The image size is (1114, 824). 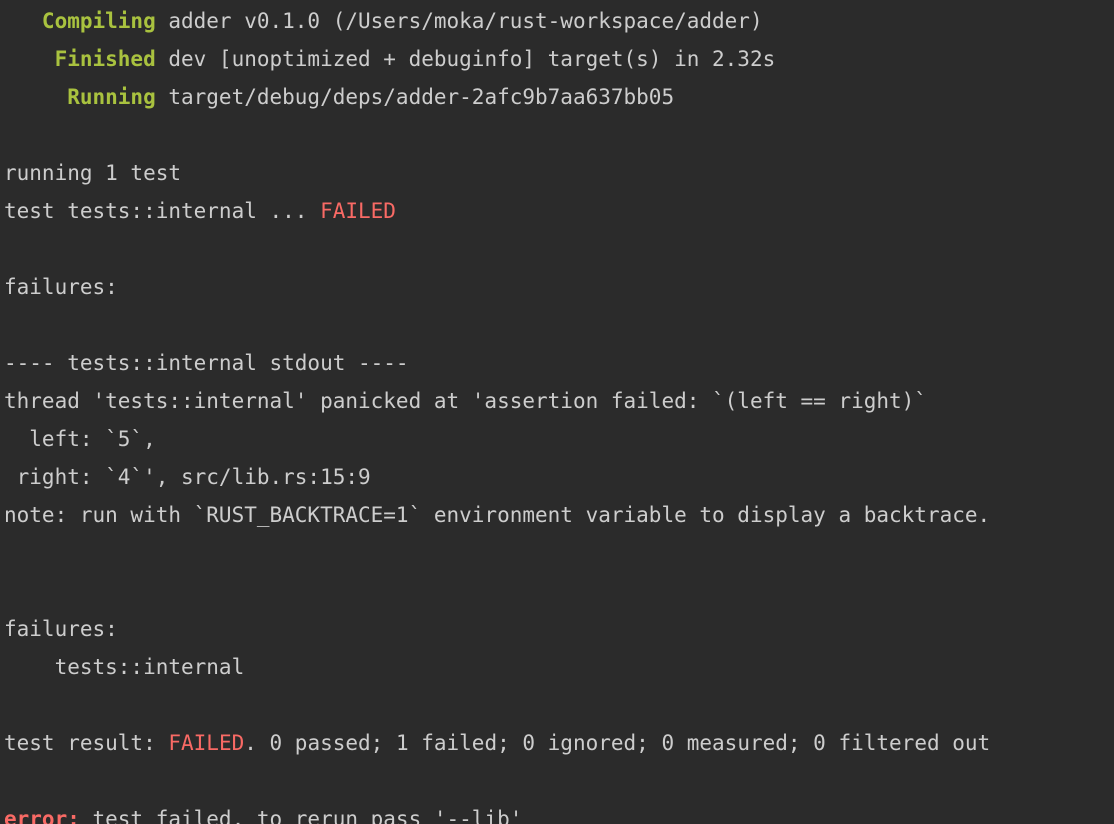 I want to click on terminal-line-test-internal: test tests::internal ... FAILED, so click(x=557, y=211).